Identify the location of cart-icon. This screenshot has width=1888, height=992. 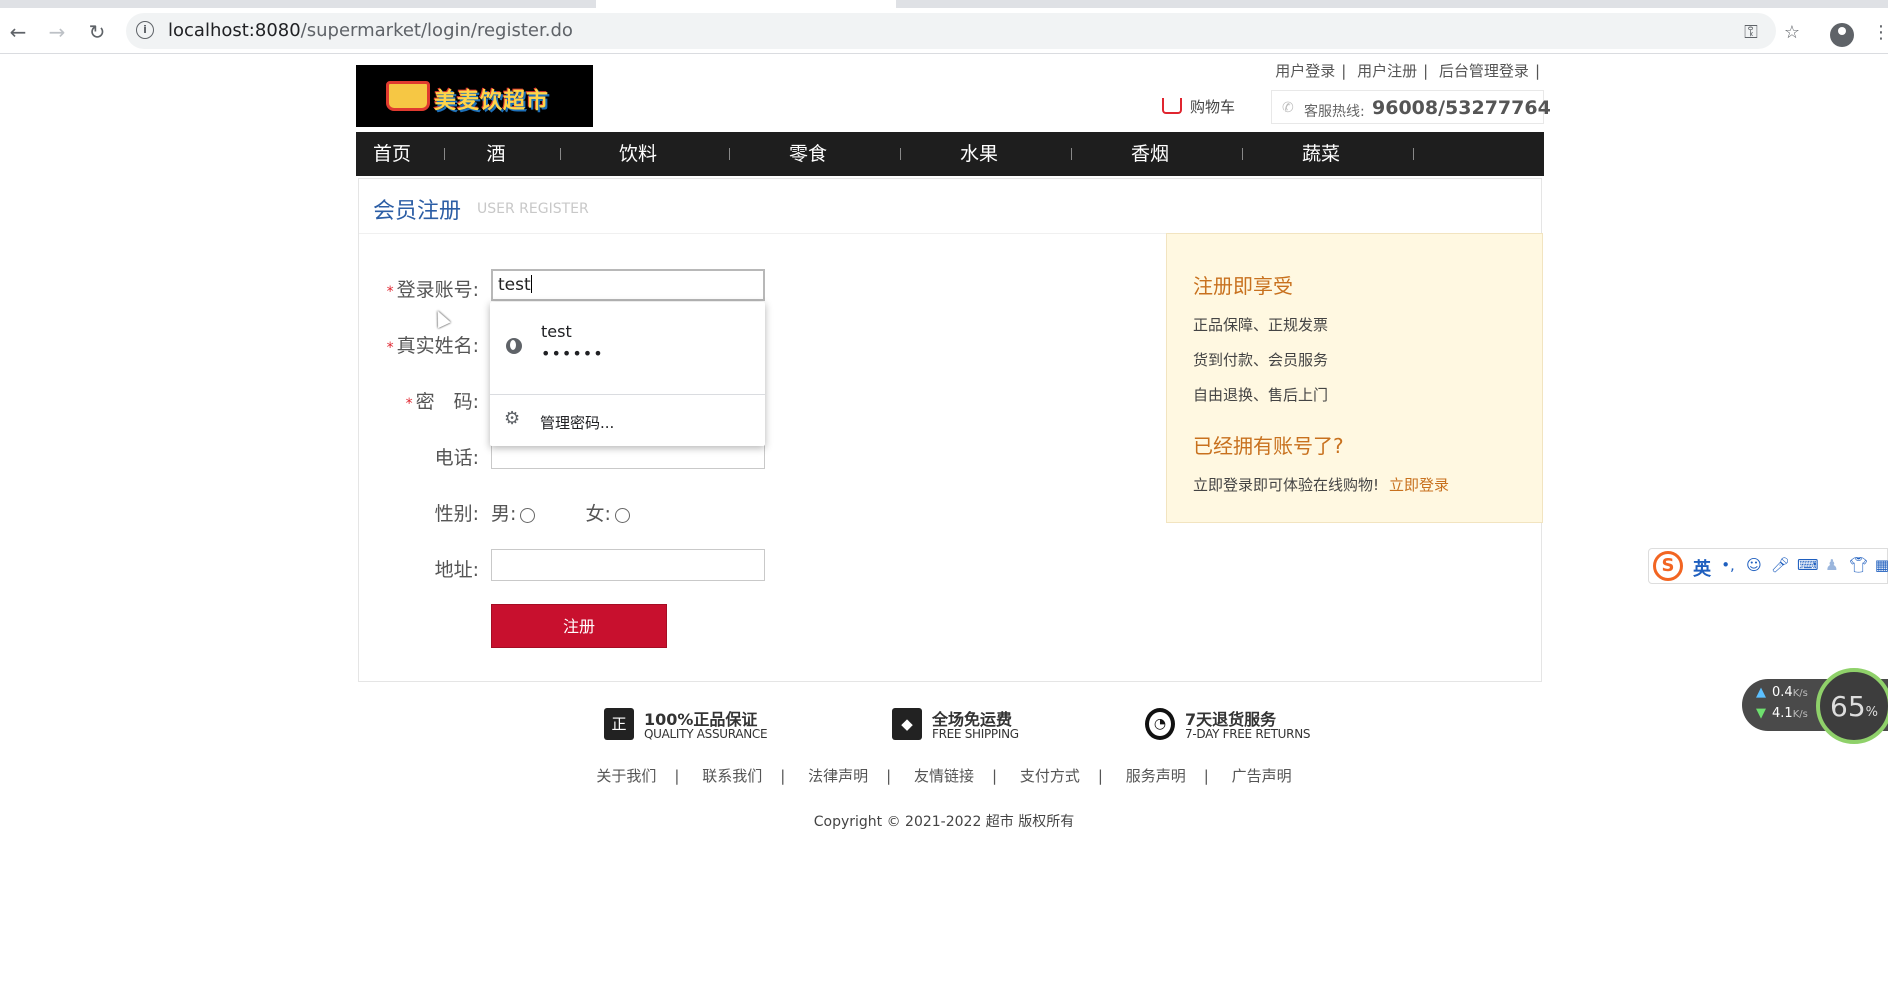
(1172, 106).